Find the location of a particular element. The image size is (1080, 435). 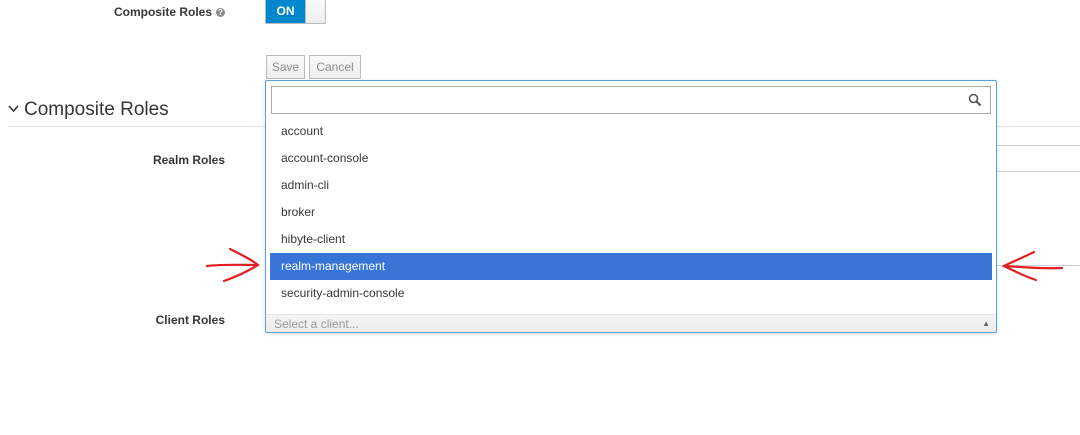

composite-roles-label: Composite Roles? is located at coordinates (160, 12).